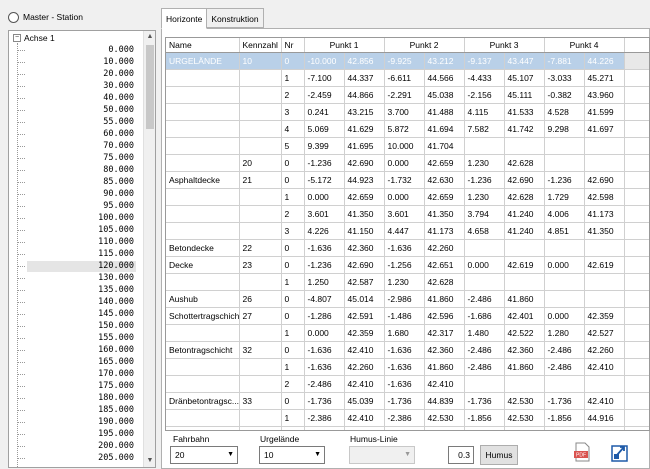  Describe the element at coordinates (582, 452) in the screenshot. I see `pdf-export-button: PDF` at that location.